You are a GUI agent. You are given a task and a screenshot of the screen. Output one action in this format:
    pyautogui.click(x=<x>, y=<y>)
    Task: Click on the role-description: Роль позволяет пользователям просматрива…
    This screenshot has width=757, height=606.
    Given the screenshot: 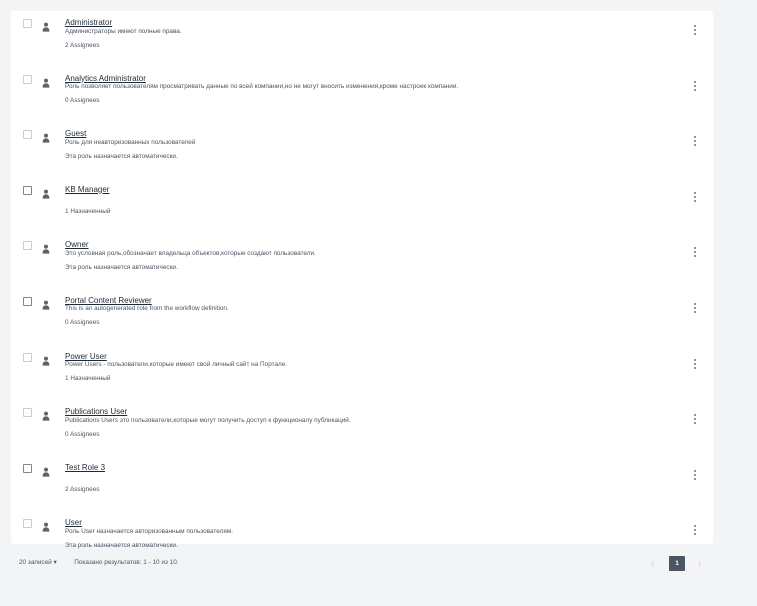 What is the action you would take?
    pyautogui.click(x=262, y=87)
    